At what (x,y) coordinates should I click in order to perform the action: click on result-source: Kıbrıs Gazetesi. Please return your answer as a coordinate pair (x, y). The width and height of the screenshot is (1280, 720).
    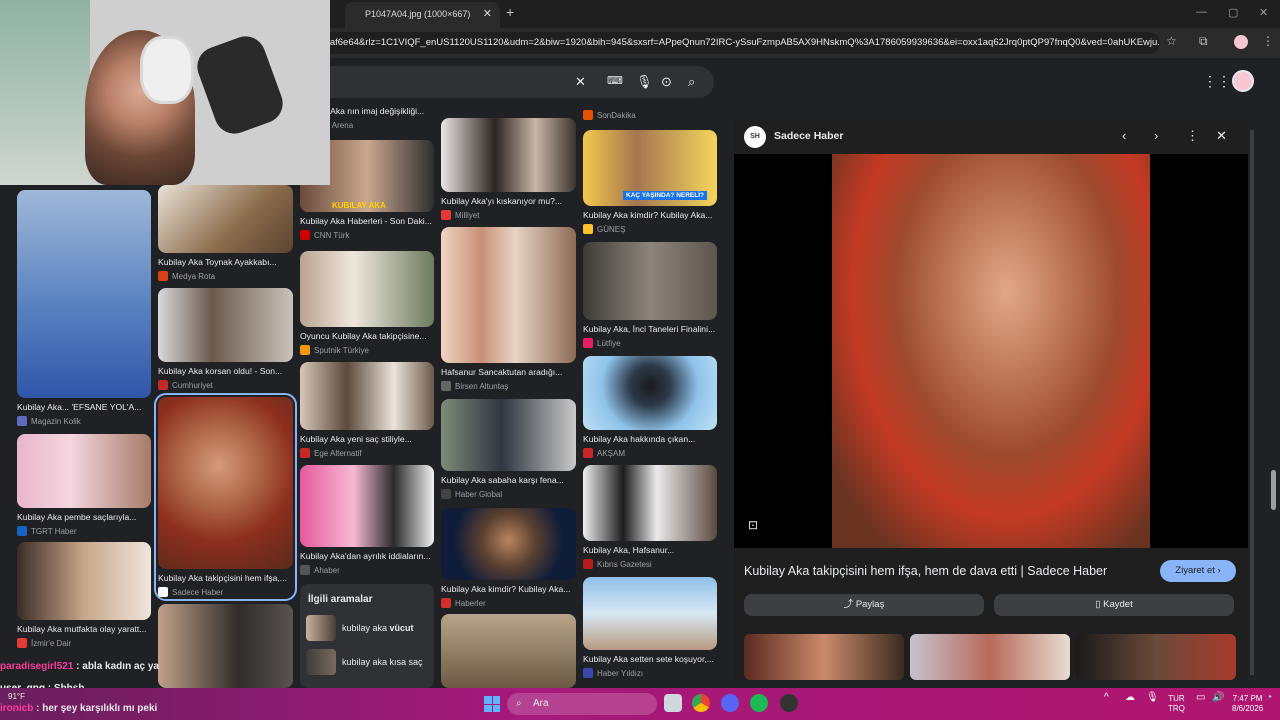
    Looking at the image, I should click on (650, 564).